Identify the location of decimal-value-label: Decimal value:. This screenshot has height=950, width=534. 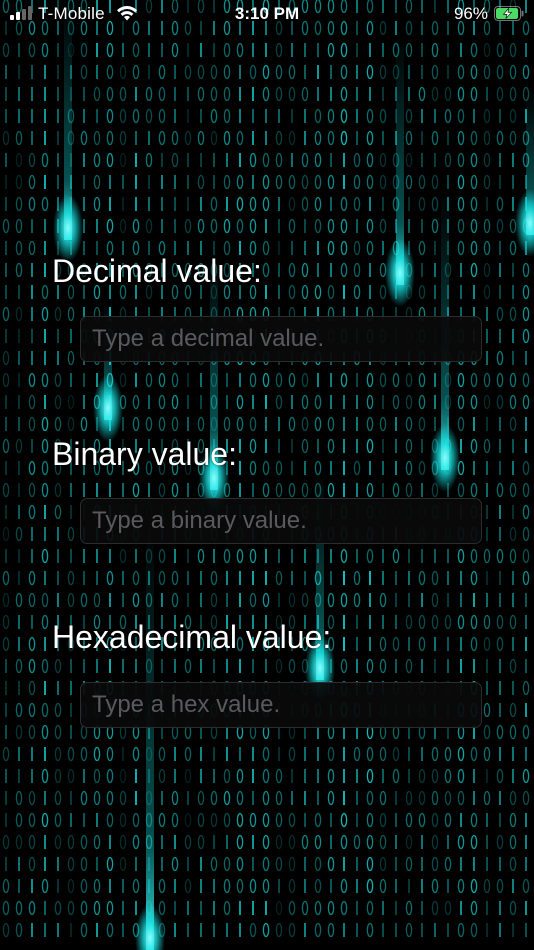
(157, 271).